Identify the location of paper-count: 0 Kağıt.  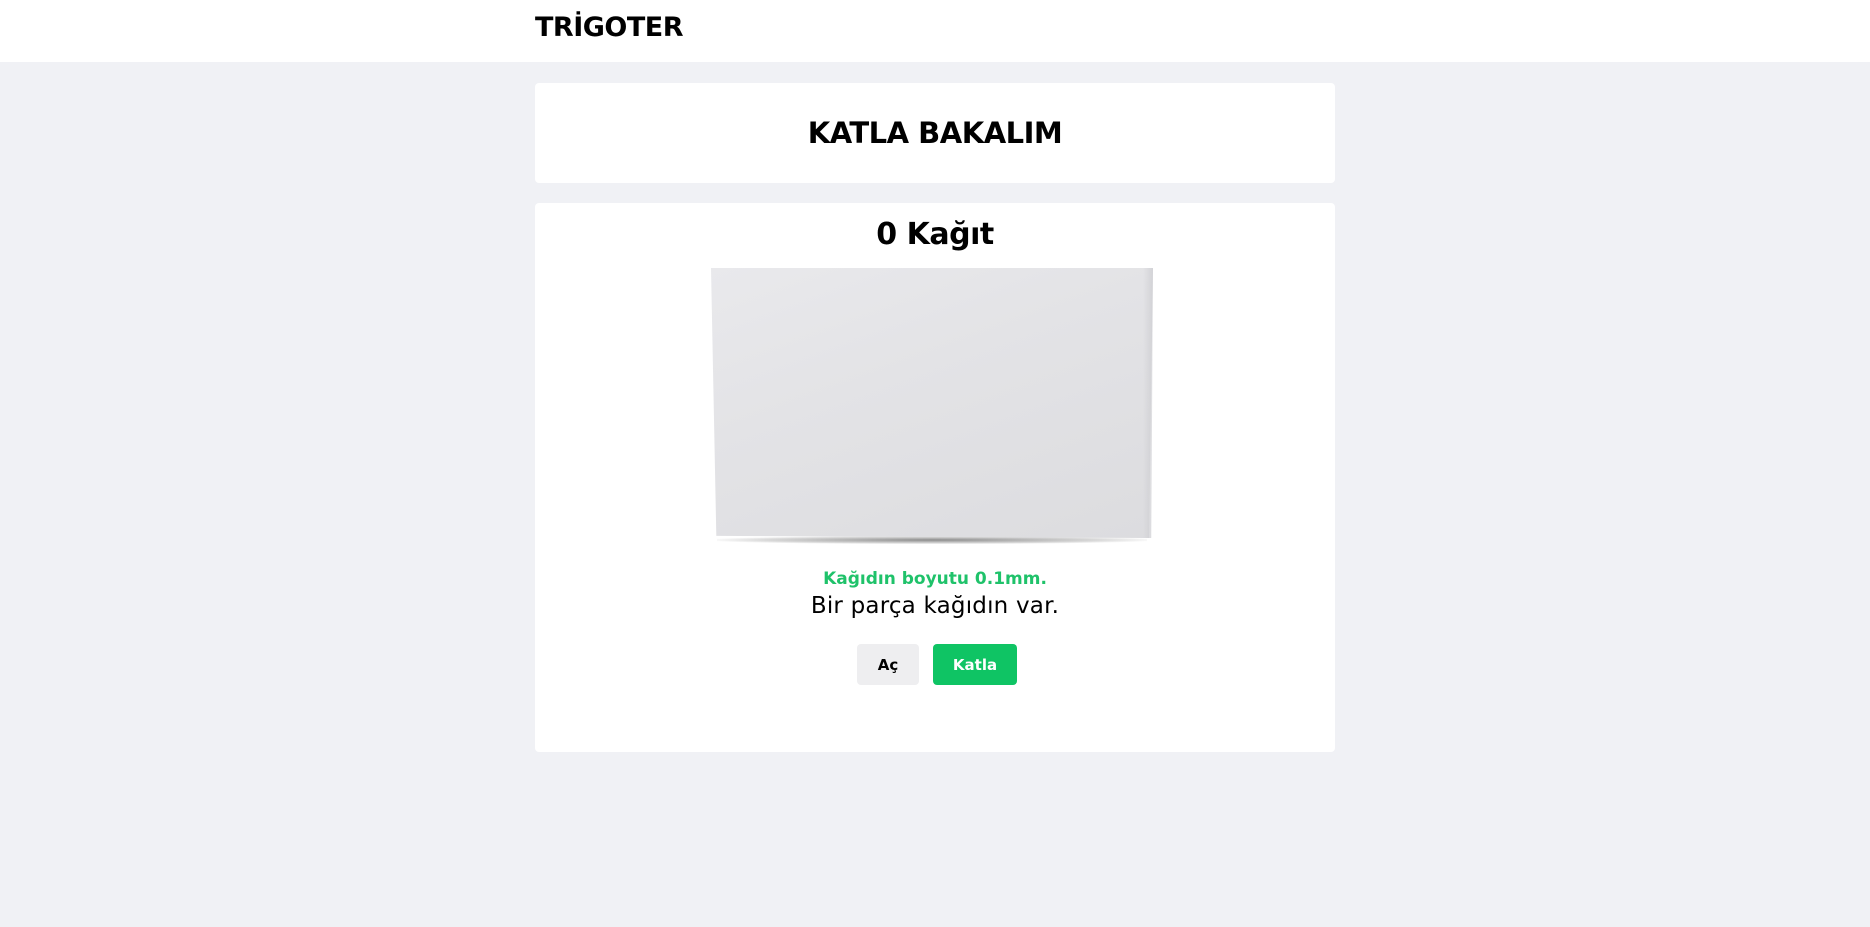
(935, 234).